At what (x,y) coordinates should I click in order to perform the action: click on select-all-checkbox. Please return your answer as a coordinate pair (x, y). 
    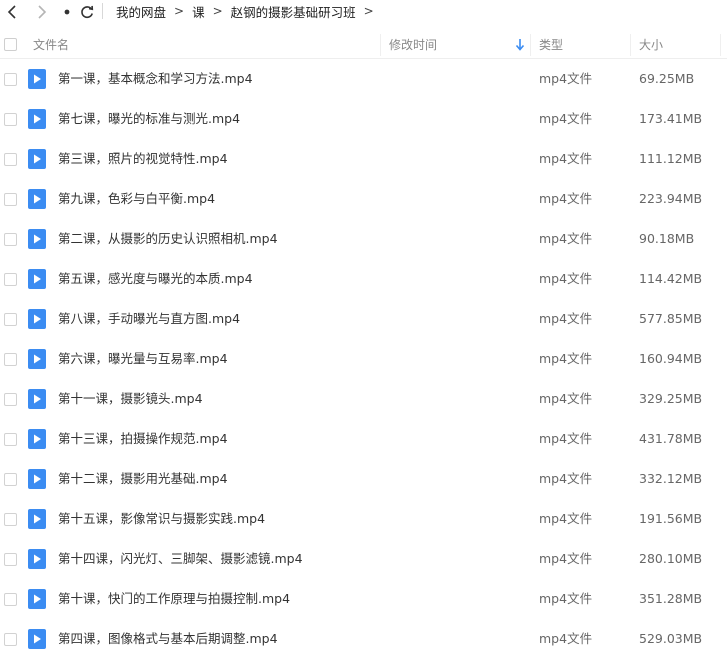
    Looking at the image, I should click on (10, 44).